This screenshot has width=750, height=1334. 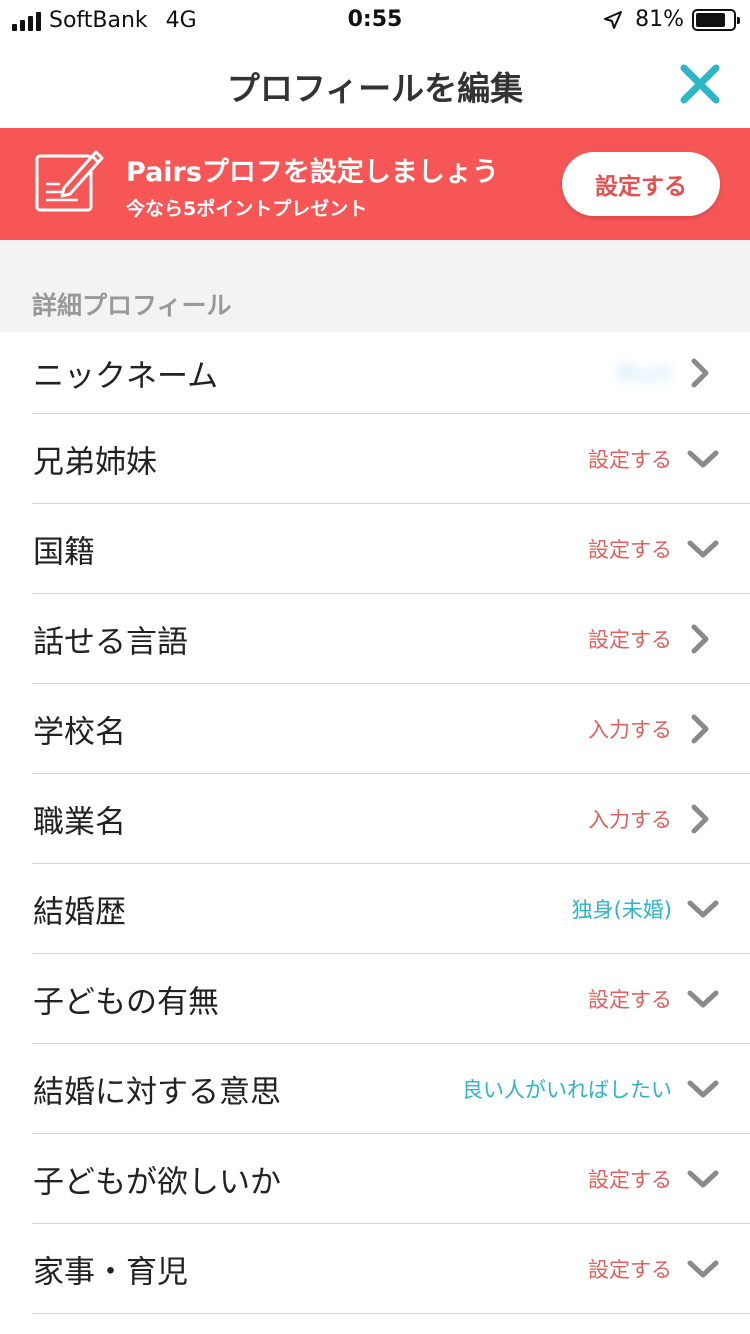 What do you see at coordinates (567, 1090) in the screenshot?
I see `profile-row-value: 良い人がいればしたい` at bounding box center [567, 1090].